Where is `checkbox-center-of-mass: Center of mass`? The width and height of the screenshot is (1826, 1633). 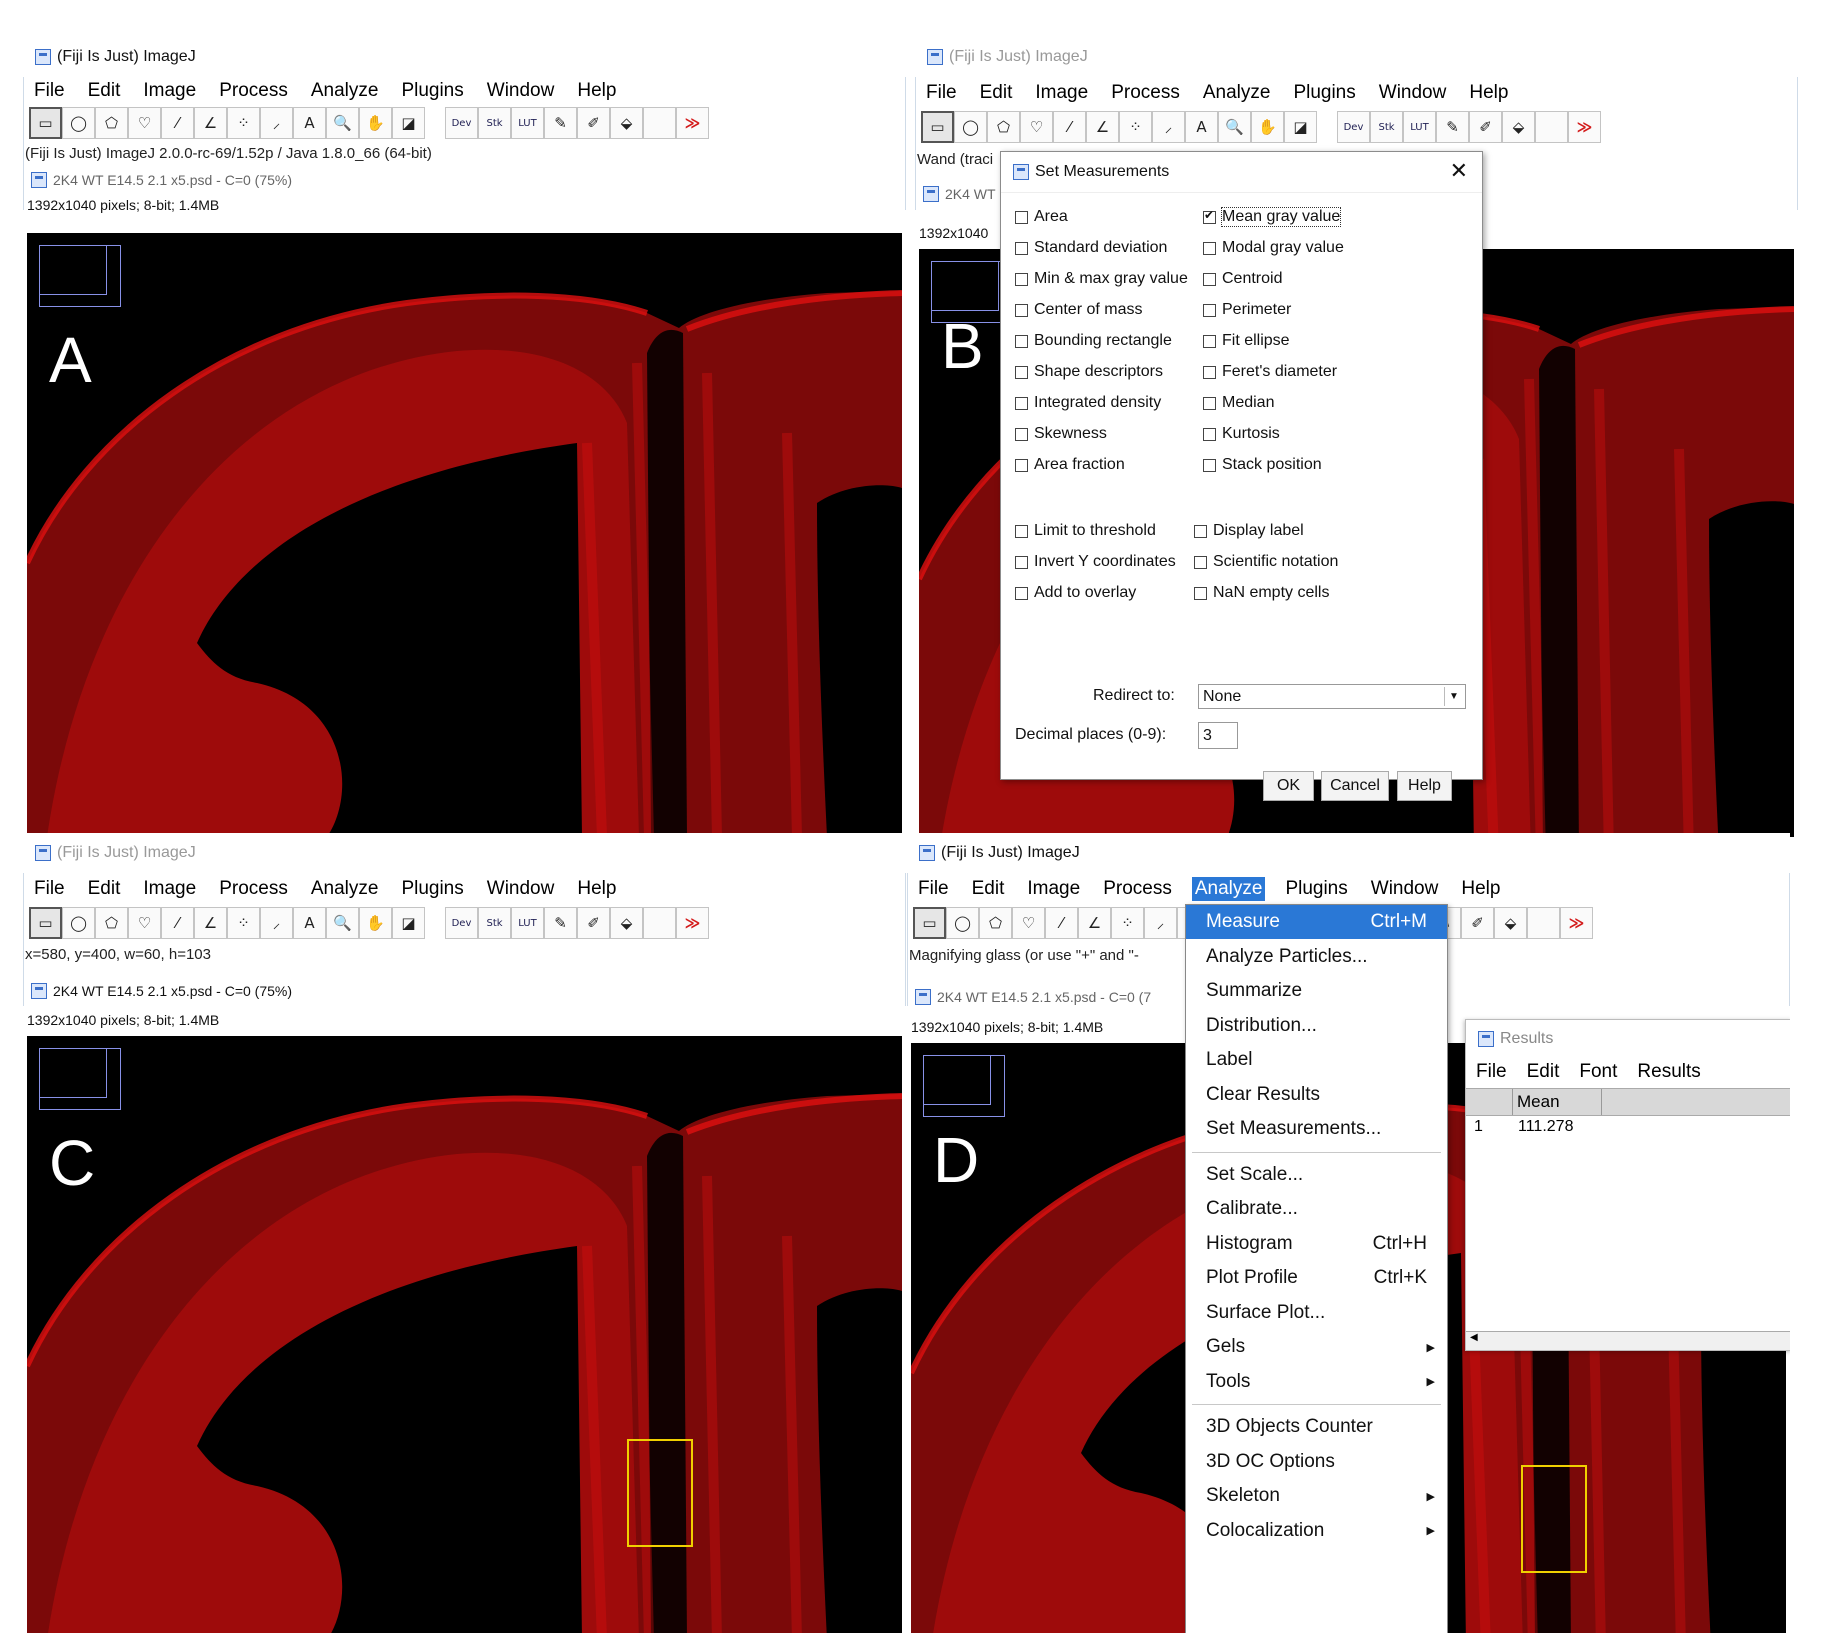 checkbox-center-of-mass: Center of mass is located at coordinates (1078, 310).